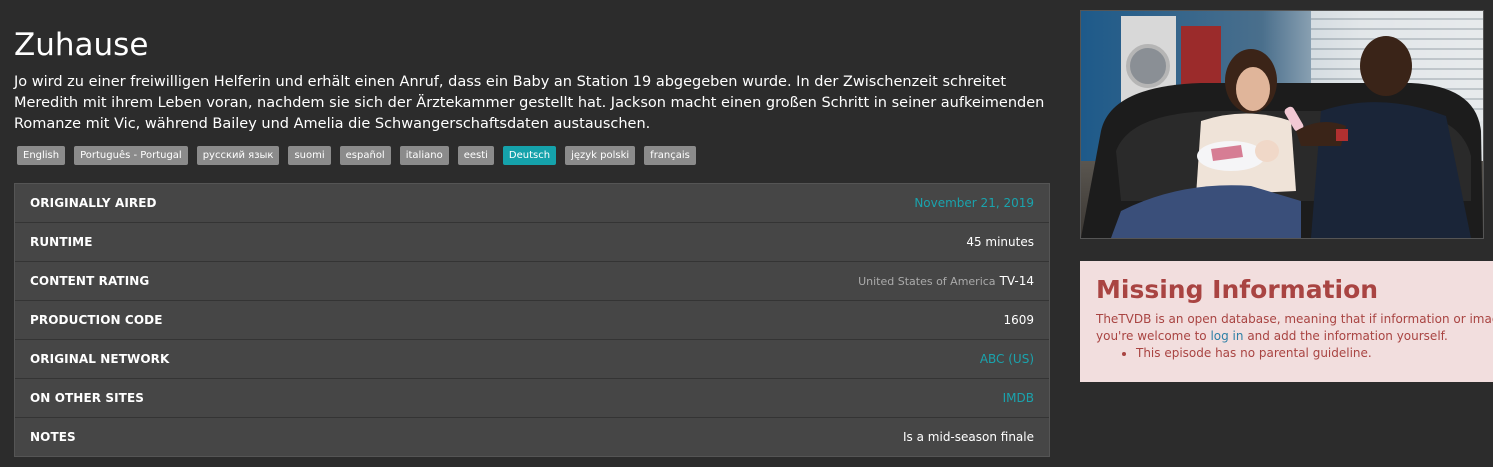 The image size is (1493, 467). I want to click on lang-tag-finnish: suomi, so click(309, 155).